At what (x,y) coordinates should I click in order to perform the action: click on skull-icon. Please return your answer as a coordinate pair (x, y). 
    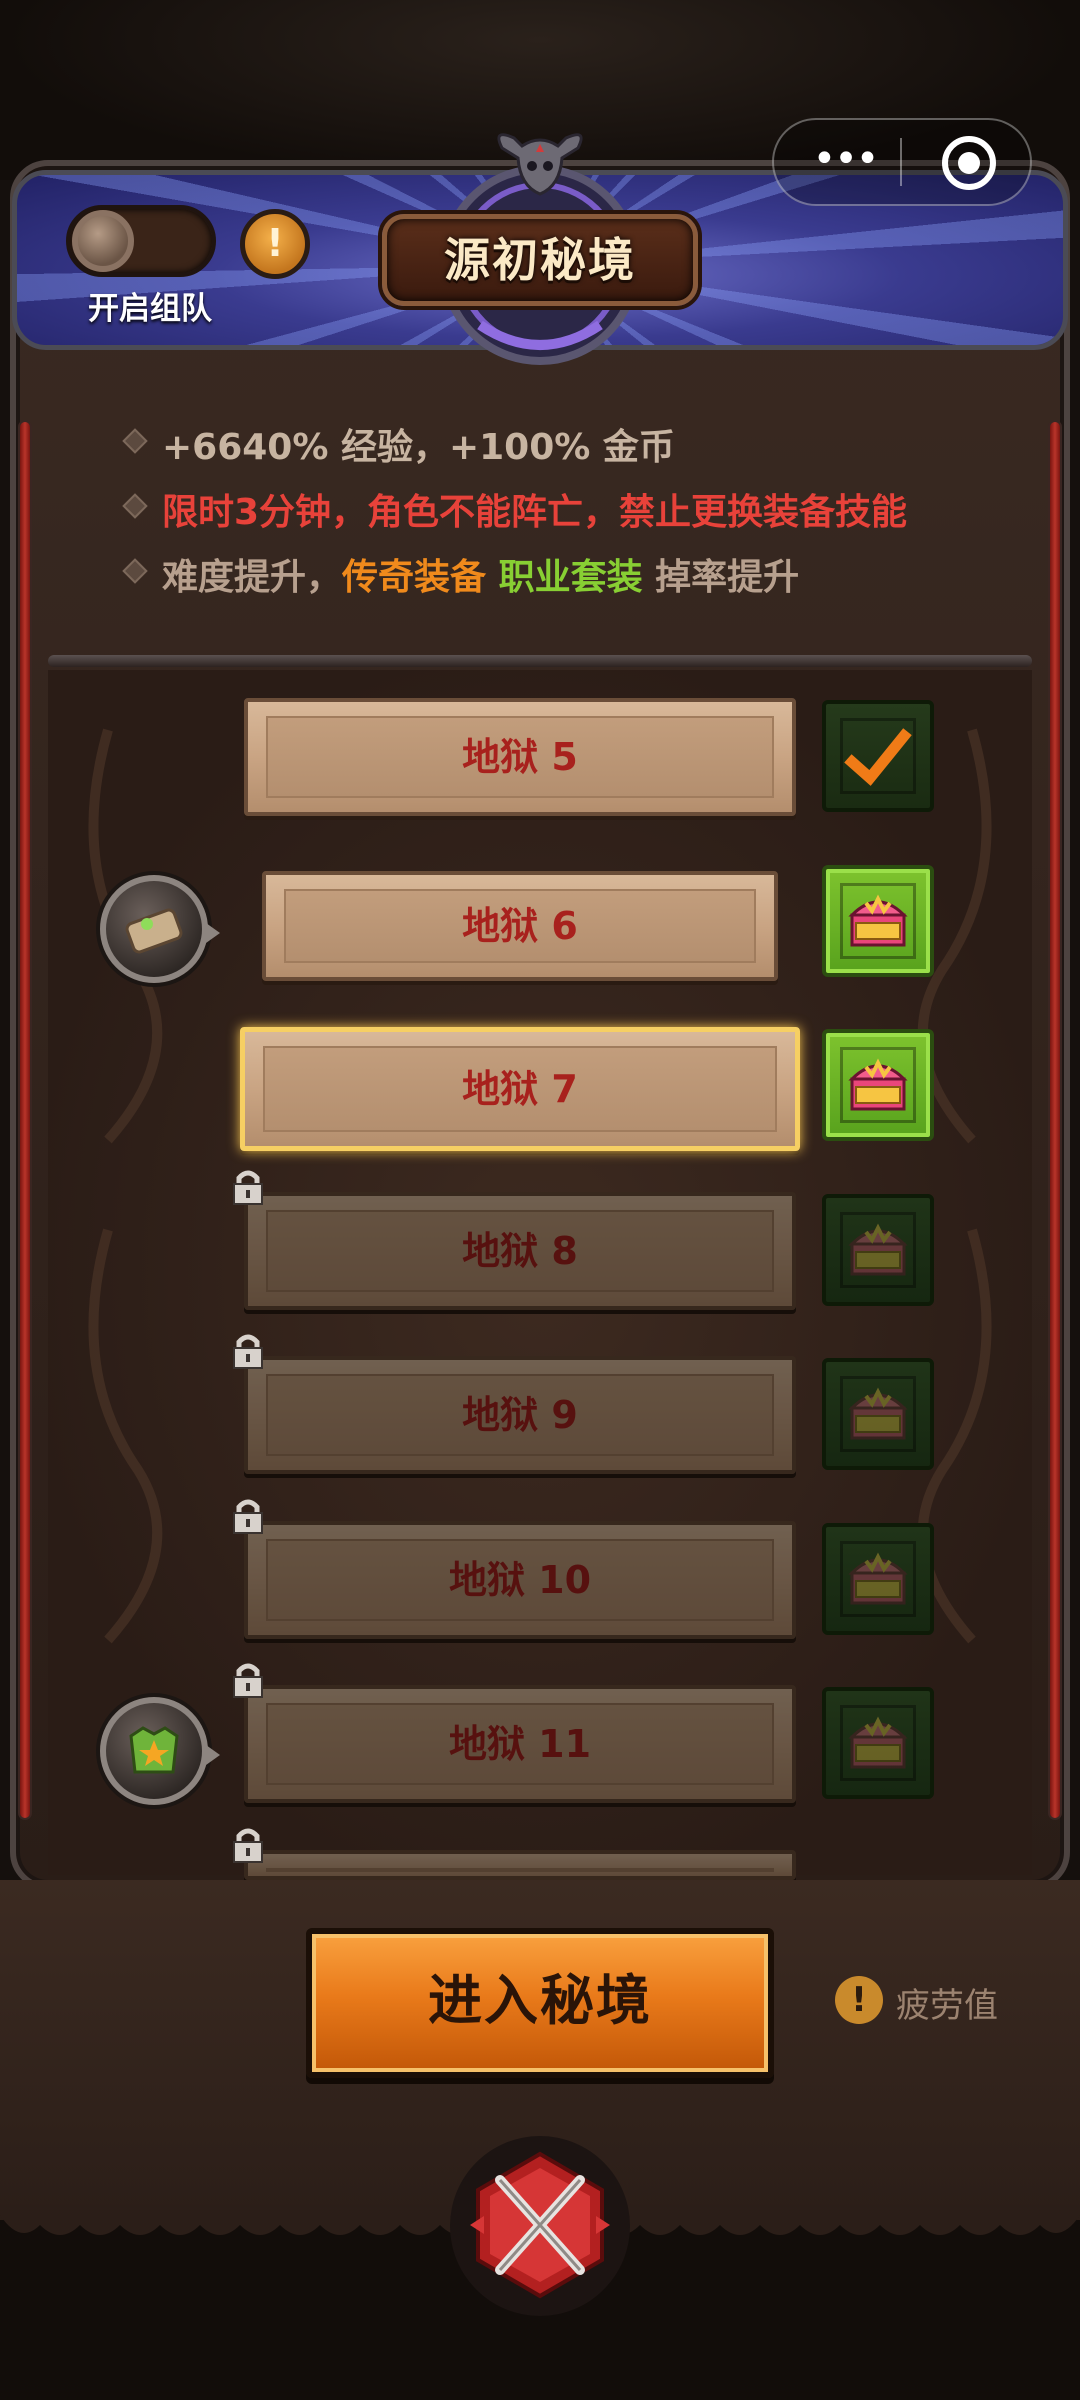
    Looking at the image, I should click on (540, 164).